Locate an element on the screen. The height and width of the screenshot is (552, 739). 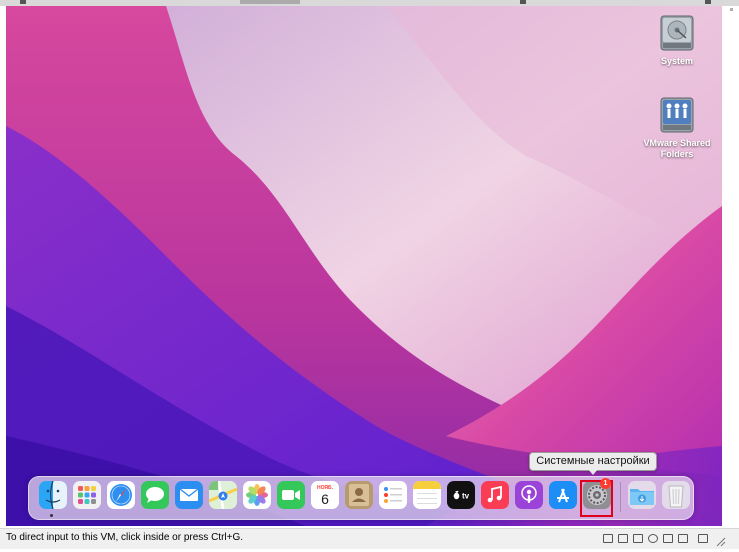
dock-finder is located at coordinates (53, 495).